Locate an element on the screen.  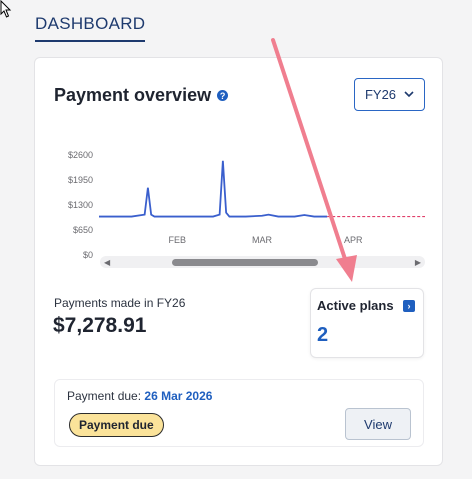
payments-series-line is located at coordinates (213, 189).